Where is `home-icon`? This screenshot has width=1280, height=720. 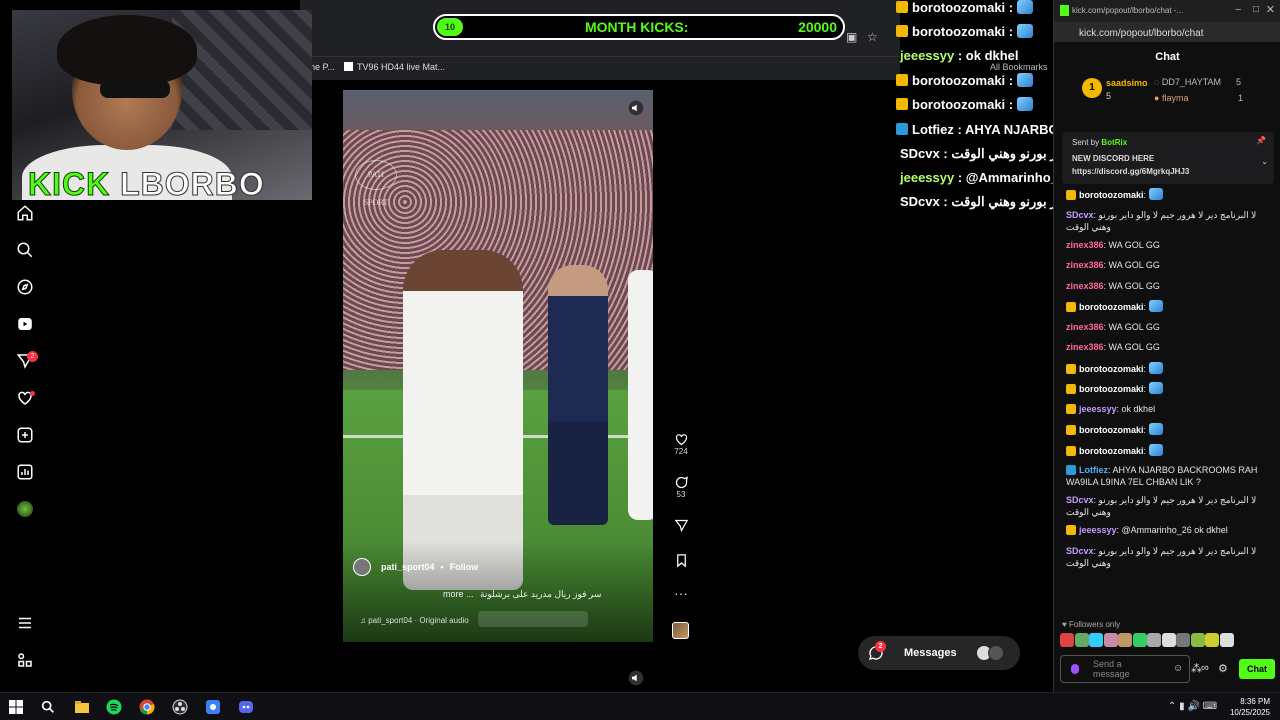
home-icon is located at coordinates (25, 213).